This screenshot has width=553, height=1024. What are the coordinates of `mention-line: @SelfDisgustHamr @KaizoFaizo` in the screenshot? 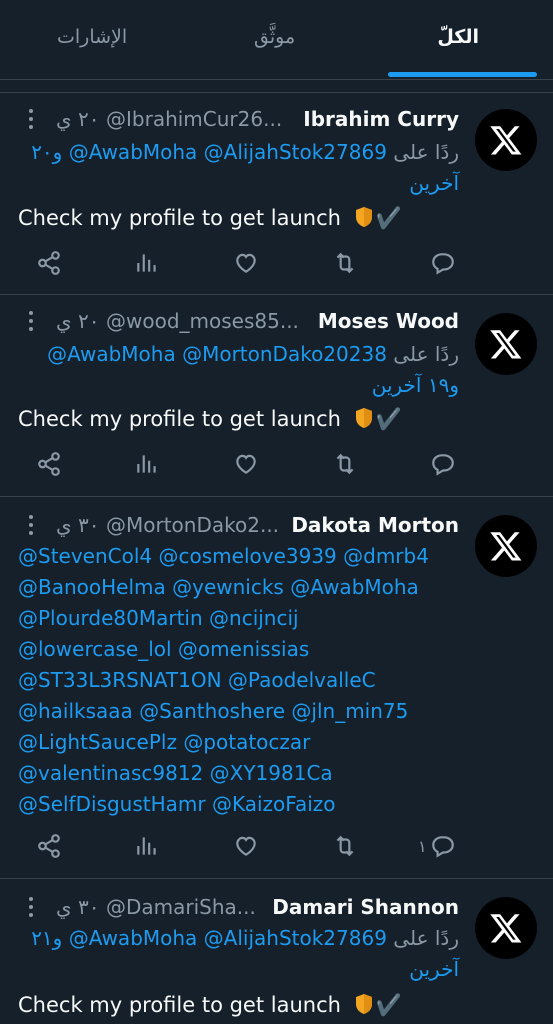 It's located at (235, 804).